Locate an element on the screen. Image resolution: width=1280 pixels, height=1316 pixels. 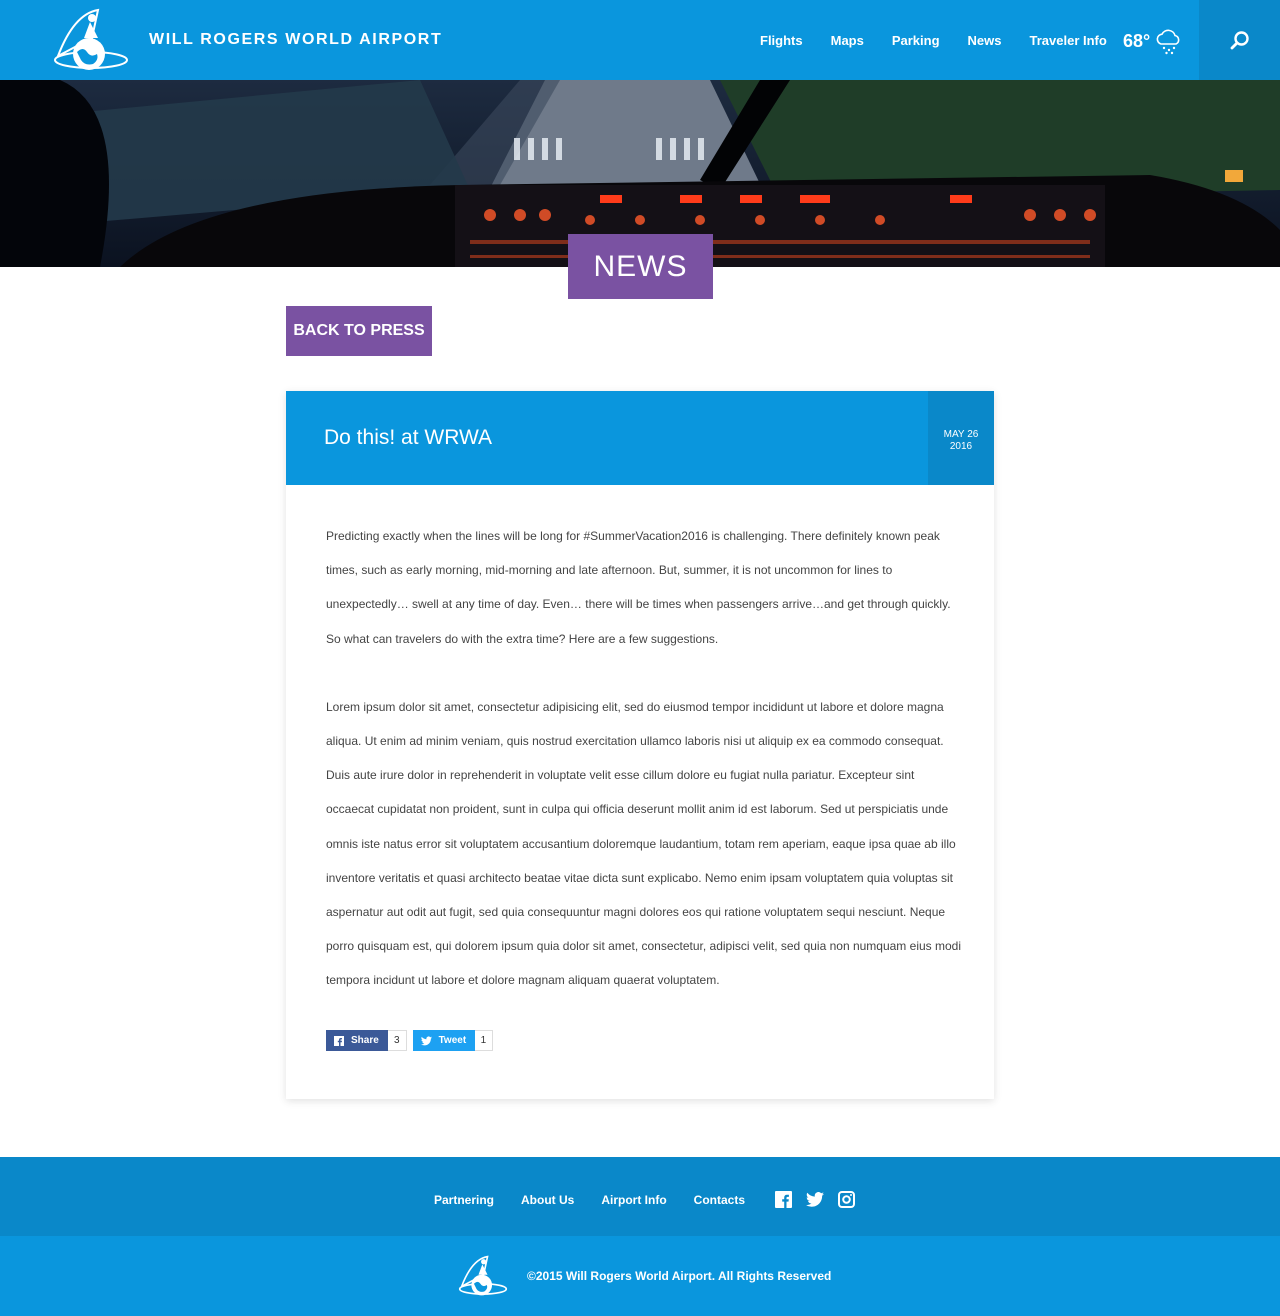
instagram-icon is located at coordinates (847, 1199).